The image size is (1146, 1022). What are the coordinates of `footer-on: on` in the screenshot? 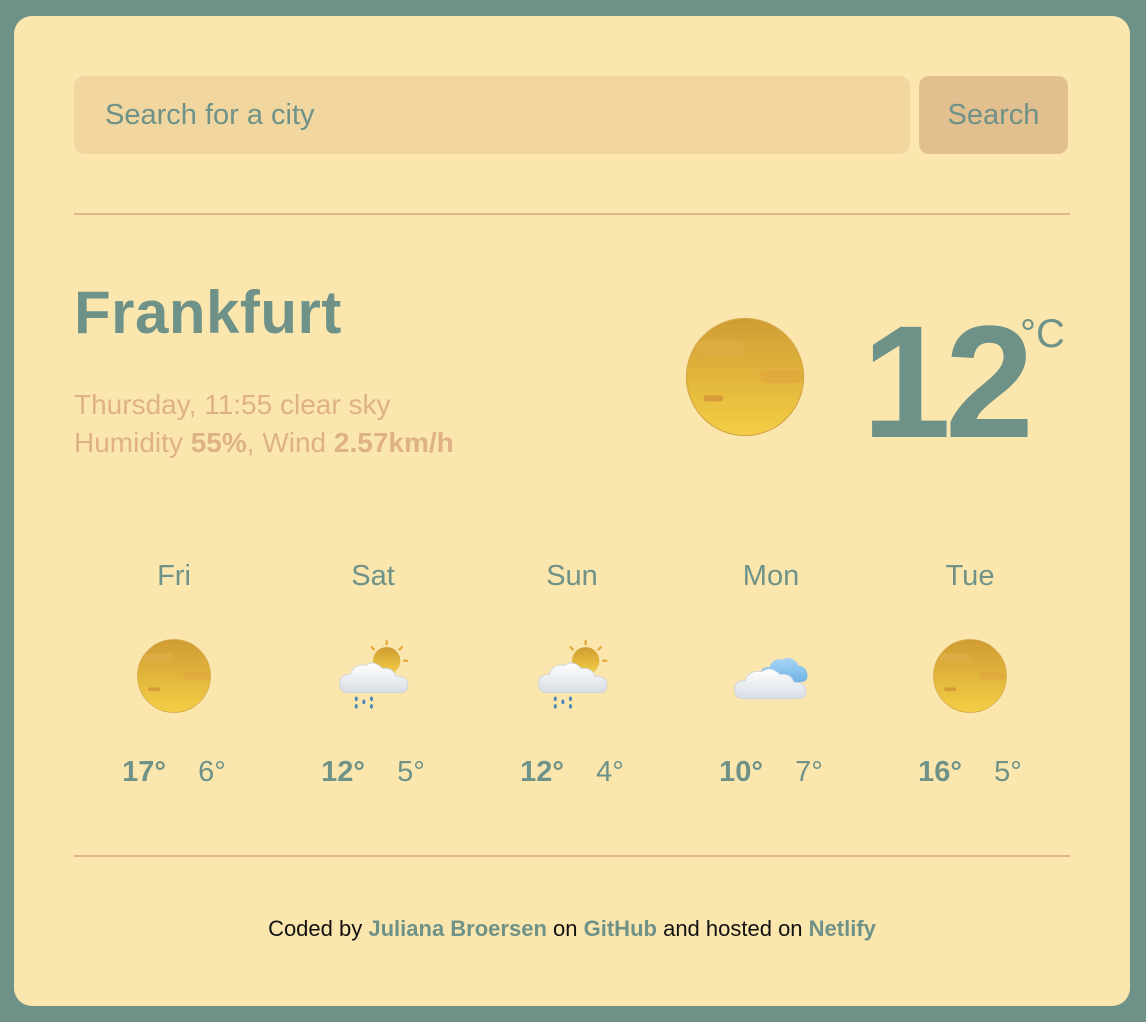 It's located at (565, 928).